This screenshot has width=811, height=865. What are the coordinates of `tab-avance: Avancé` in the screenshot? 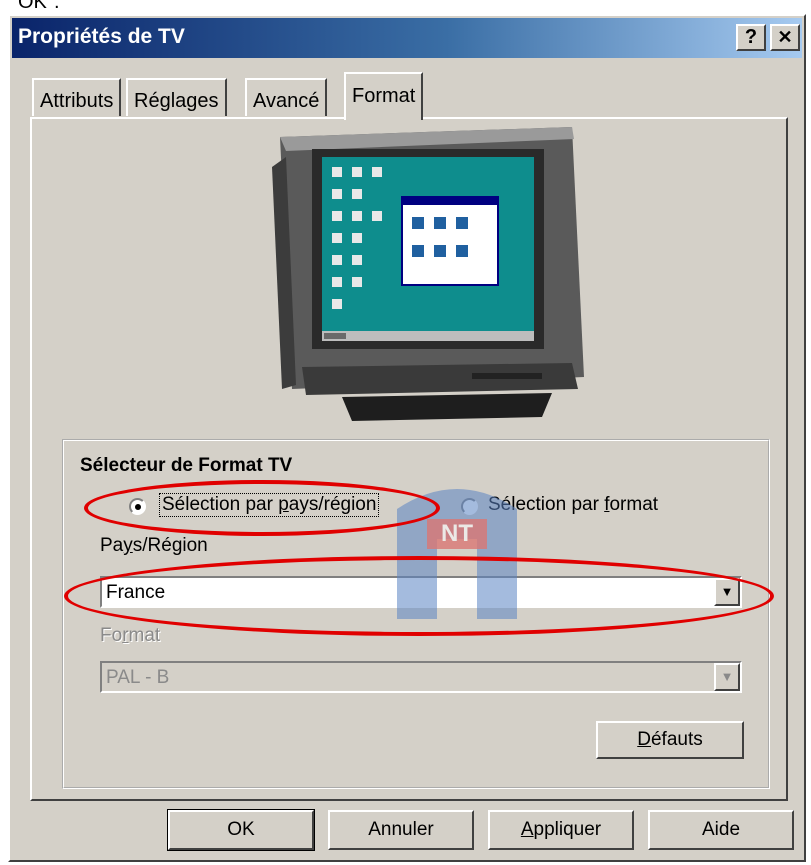 It's located at (286, 97).